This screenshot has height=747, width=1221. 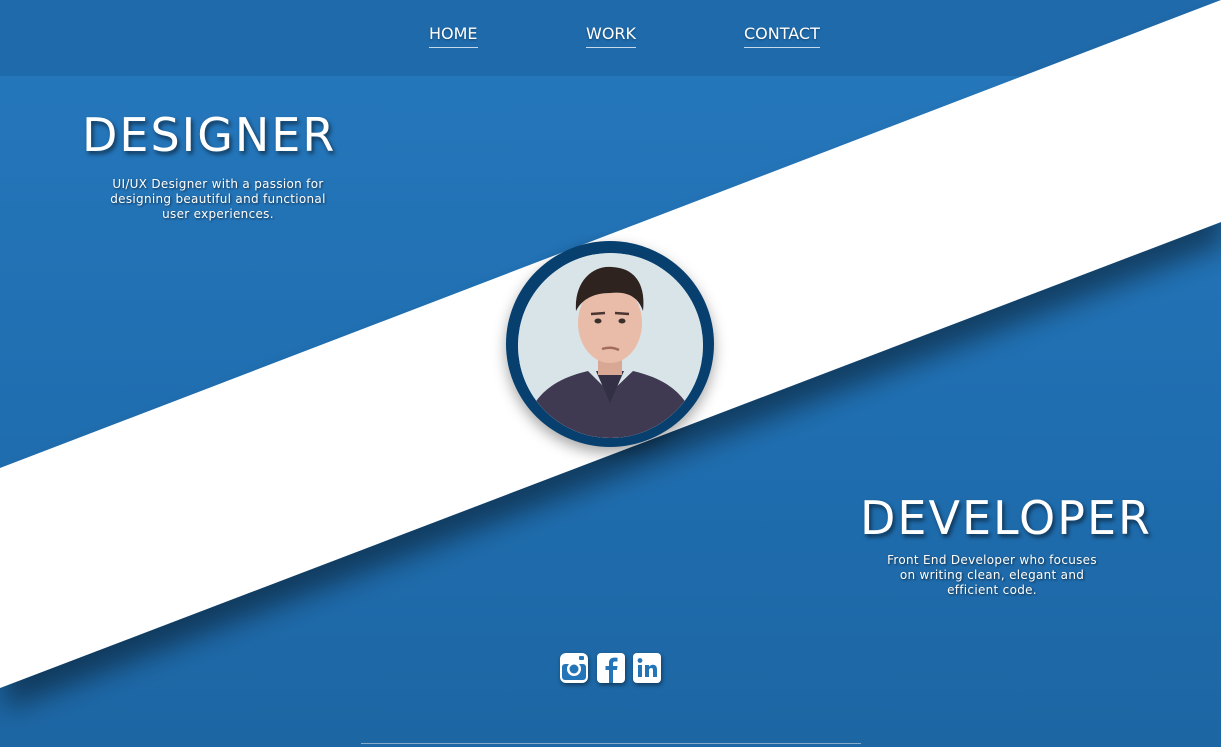 What do you see at coordinates (209, 135) in the screenshot?
I see `designer-heading: DESIGNER` at bounding box center [209, 135].